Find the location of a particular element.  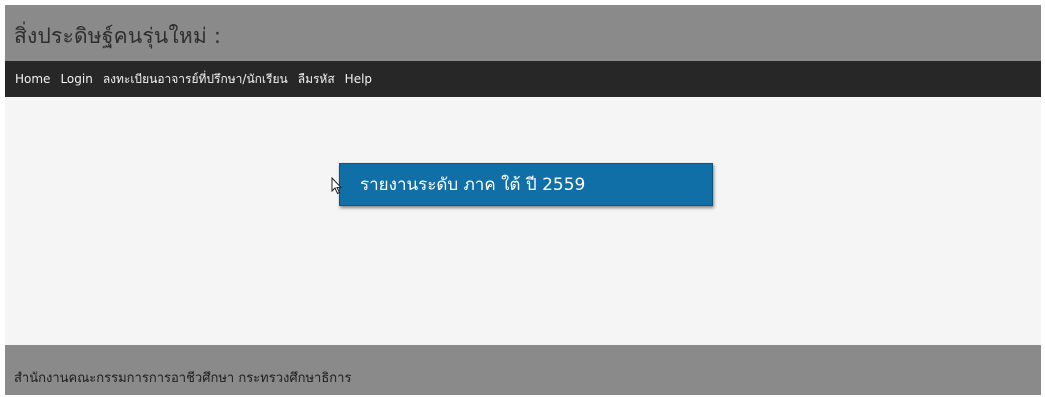

nav-register-link: ลงทะเบียนอาจารย์ที่ปรึกษา/นักเรียน is located at coordinates (195, 79).